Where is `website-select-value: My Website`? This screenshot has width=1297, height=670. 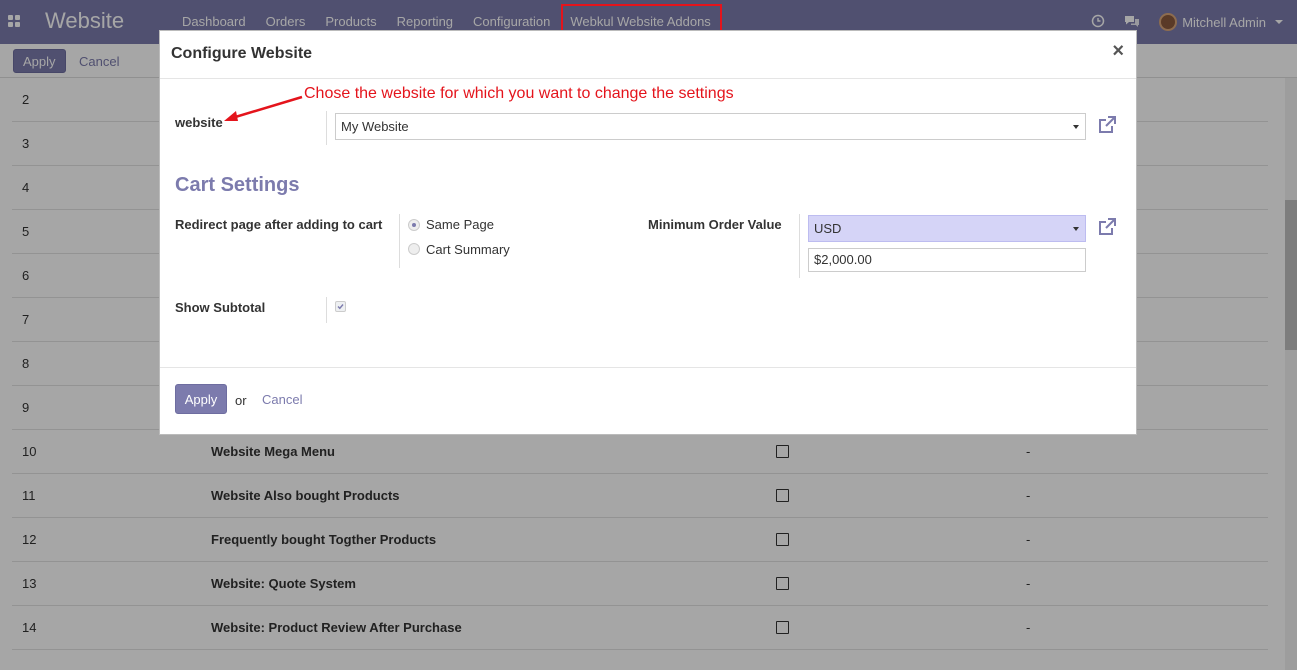 website-select-value: My Website is located at coordinates (375, 126).